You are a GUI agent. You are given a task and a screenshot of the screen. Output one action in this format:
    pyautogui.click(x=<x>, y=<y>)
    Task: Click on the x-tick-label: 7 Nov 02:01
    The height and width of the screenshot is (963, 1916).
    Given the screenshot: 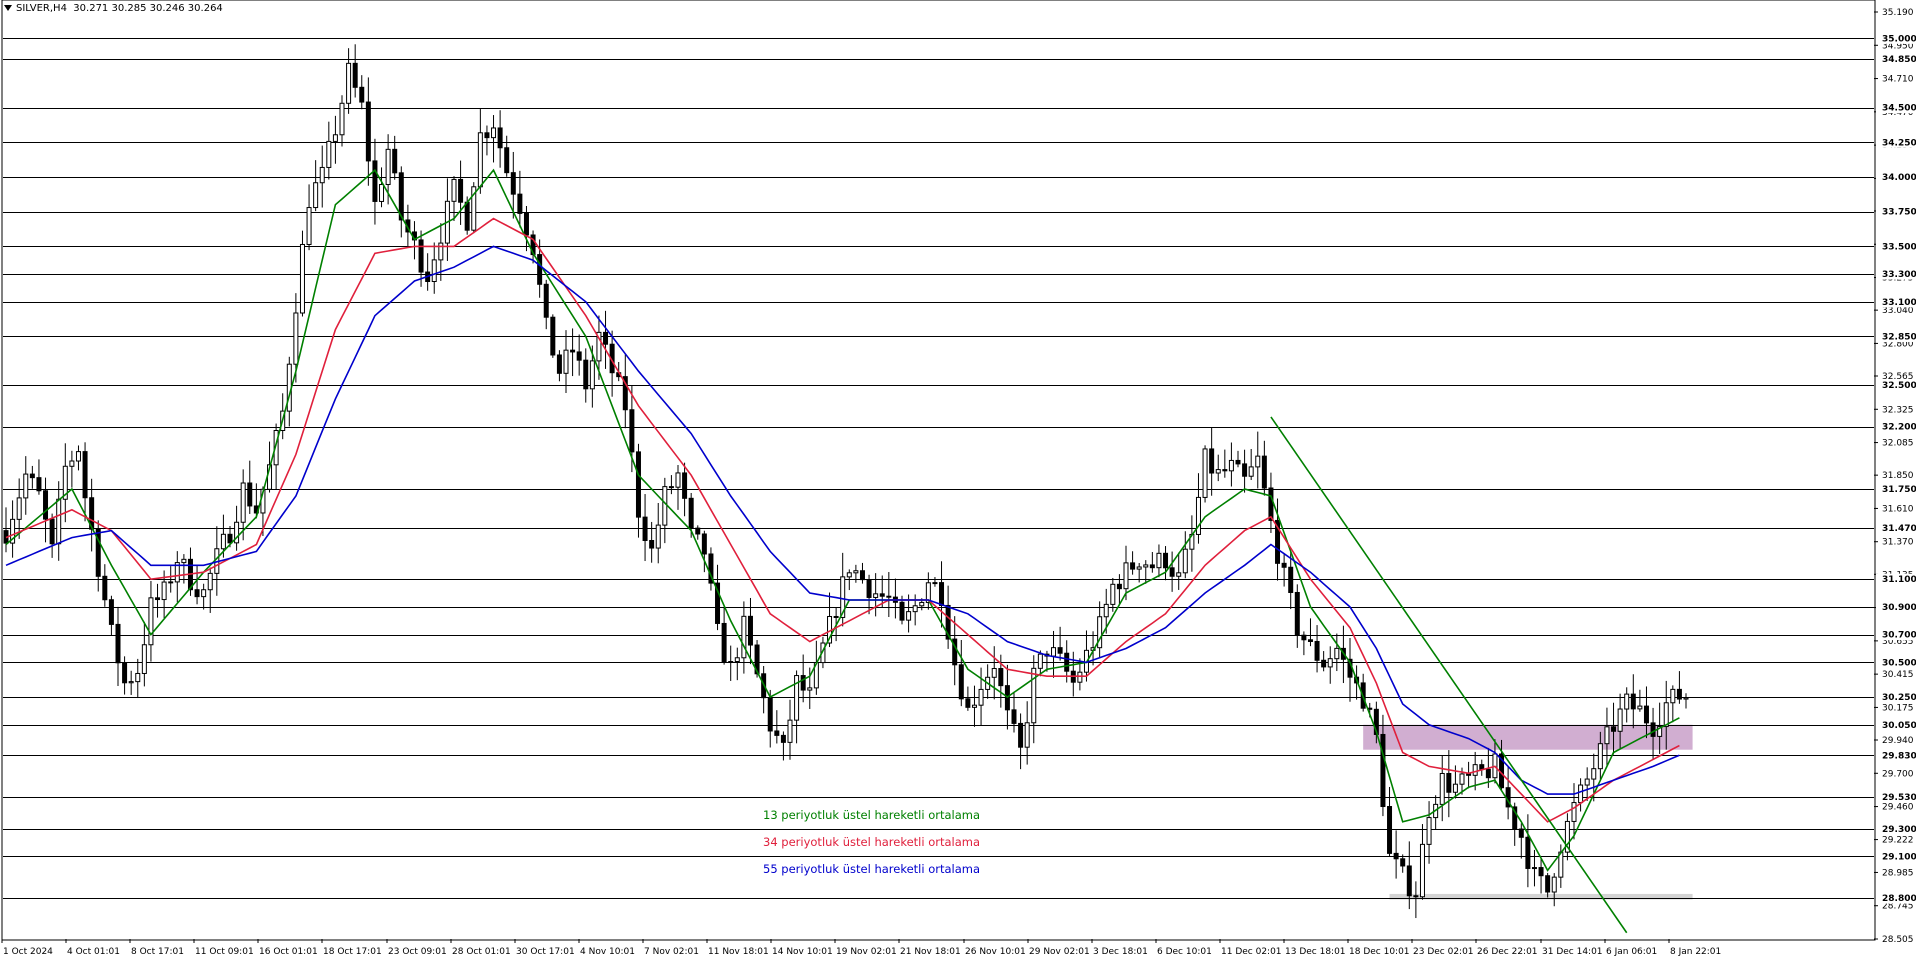 What is the action you would take?
    pyautogui.click(x=671, y=952)
    